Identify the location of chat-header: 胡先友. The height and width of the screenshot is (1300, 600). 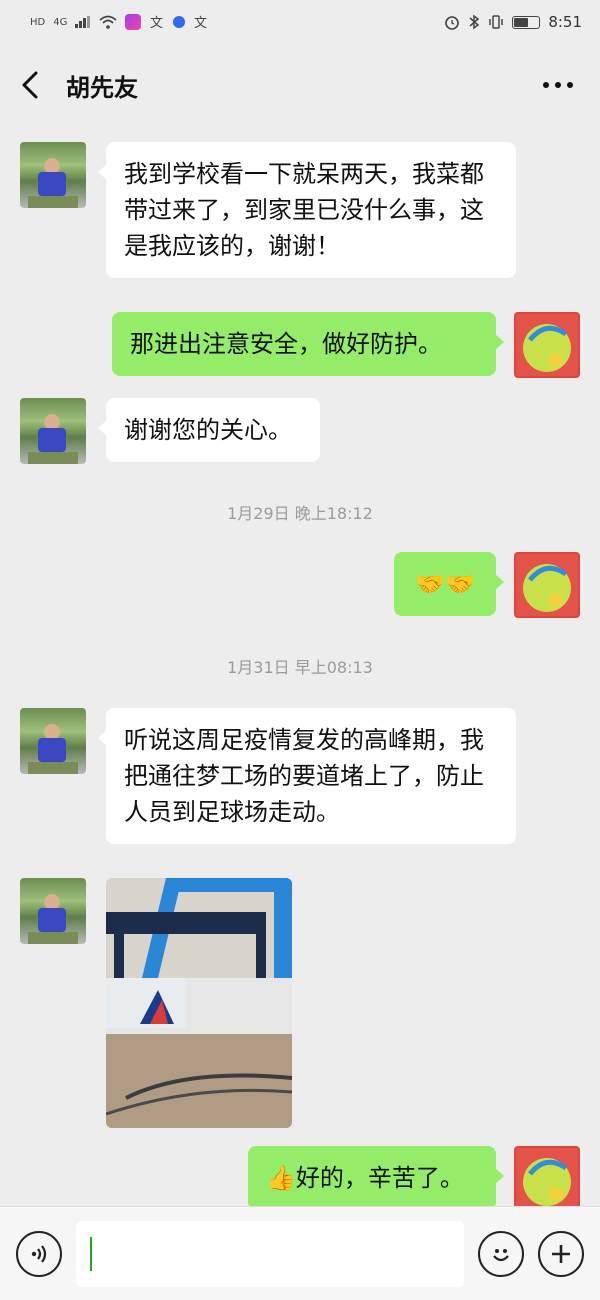
(300, 85).